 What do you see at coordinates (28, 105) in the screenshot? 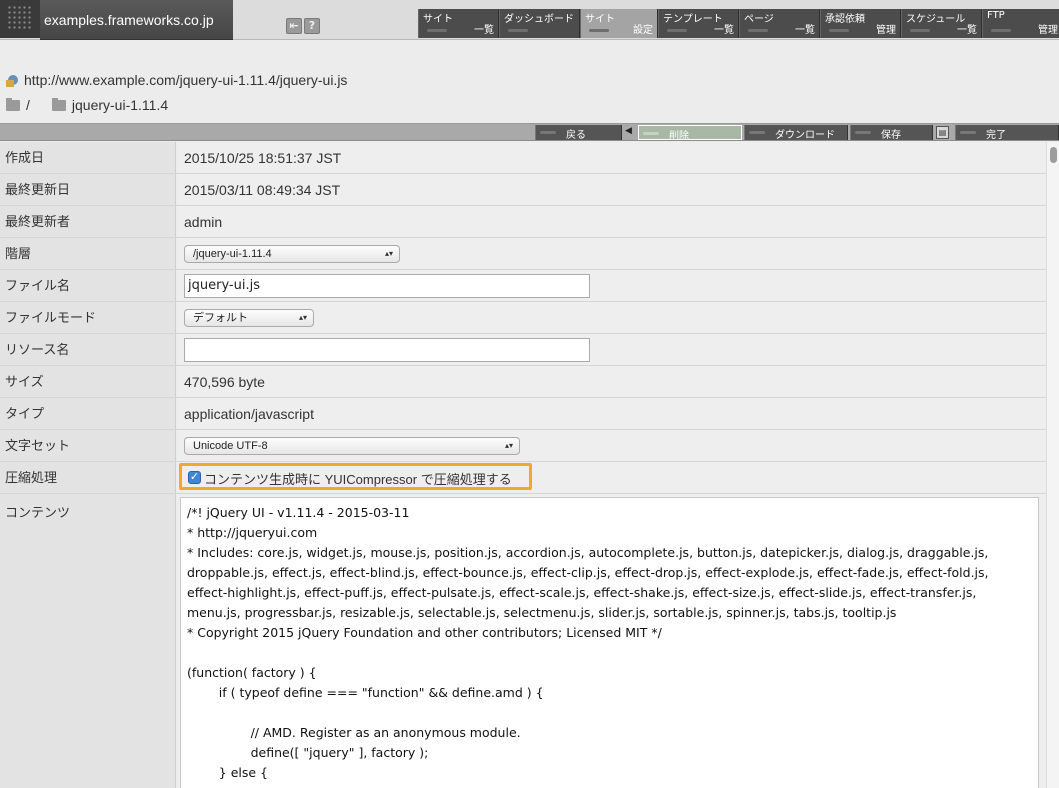
I see `breadcrumb-root: /` at bounding box center [28, 105].